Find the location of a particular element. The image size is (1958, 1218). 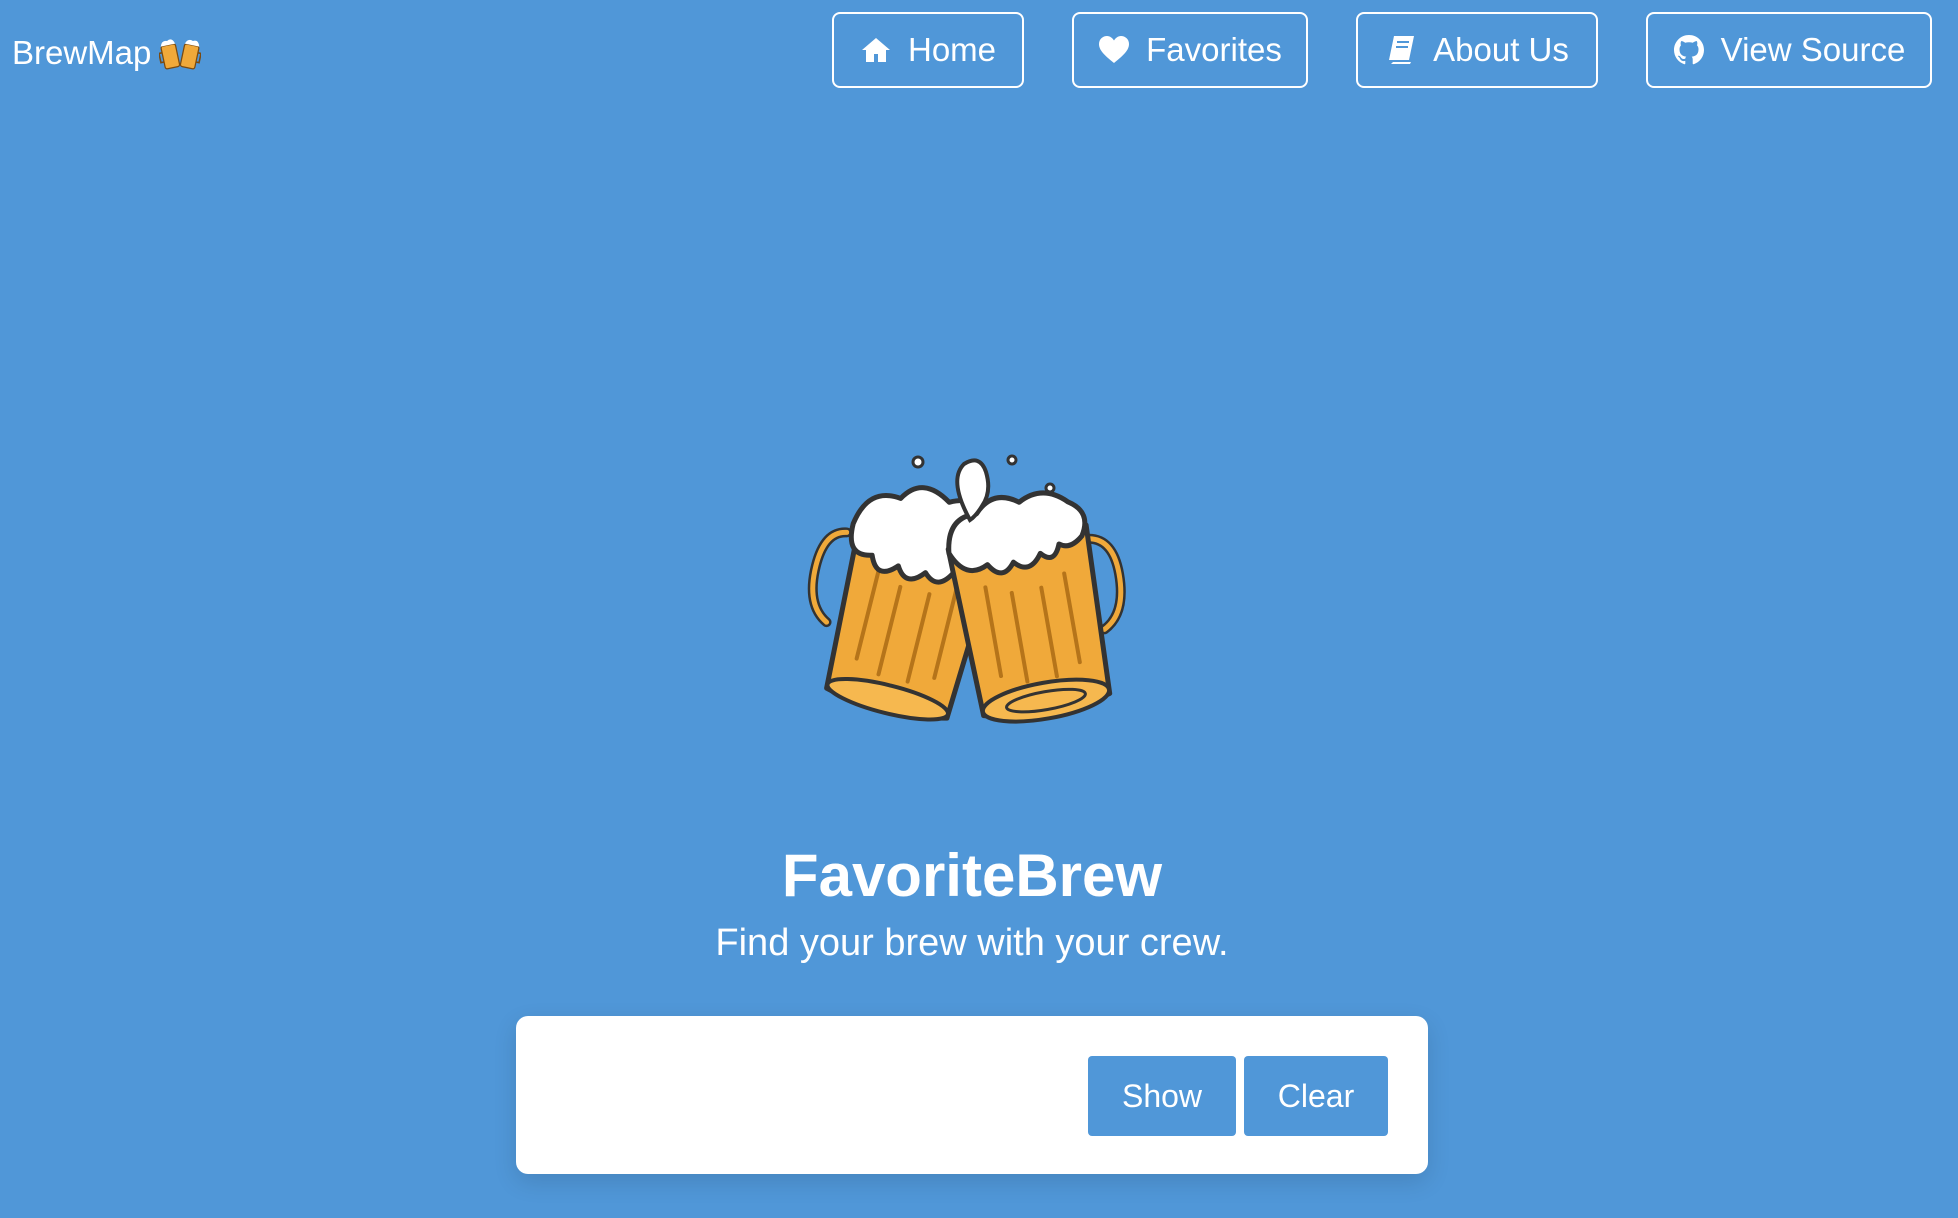

brand-name: BrewMap is located at coordinates (82, 52).